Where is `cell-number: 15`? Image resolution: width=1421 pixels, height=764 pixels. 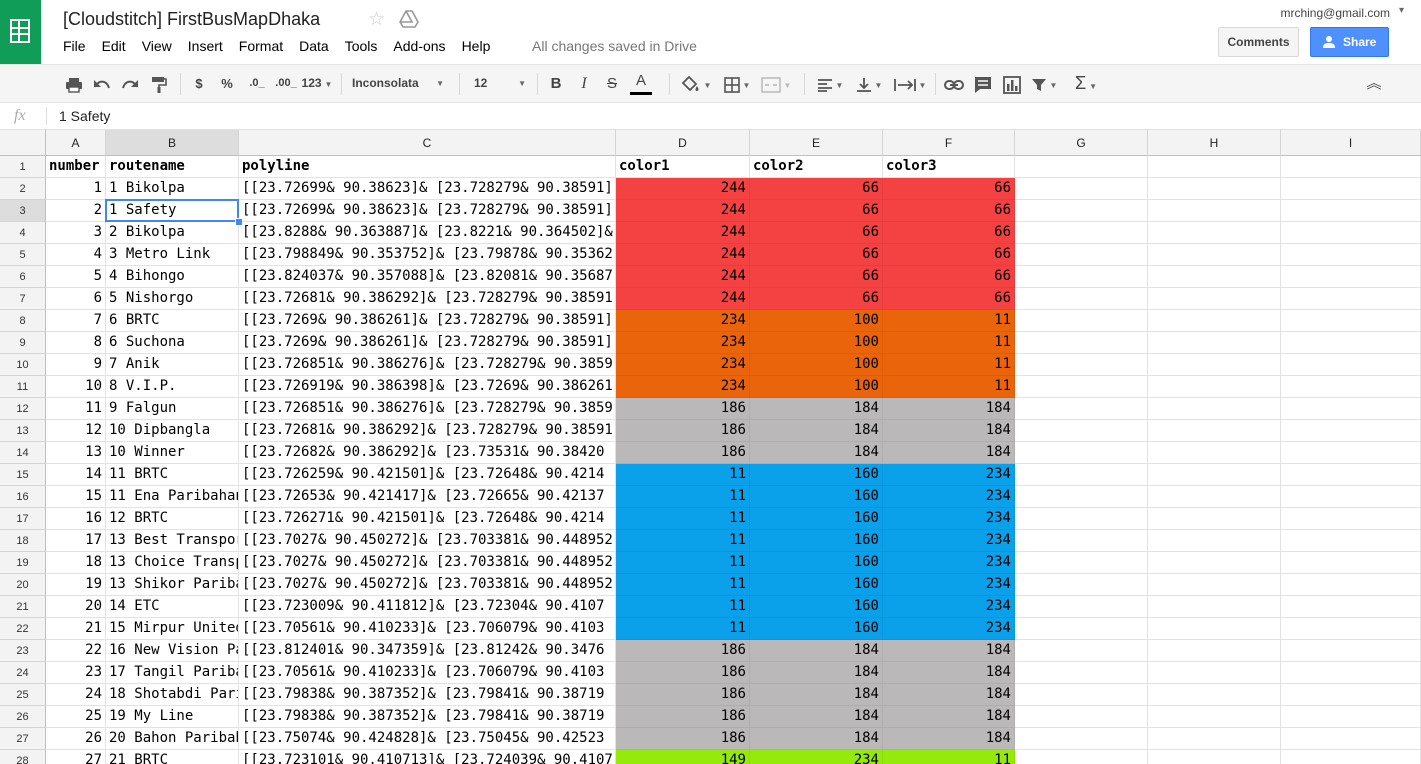 cell-number: 15 is located at coordinates (76, 497).